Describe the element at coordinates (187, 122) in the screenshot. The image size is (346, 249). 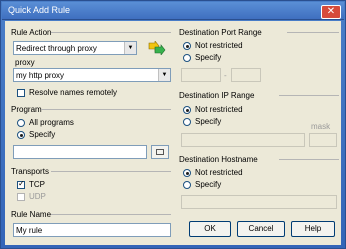
I see `dest-ip-specify-radio` at that location.